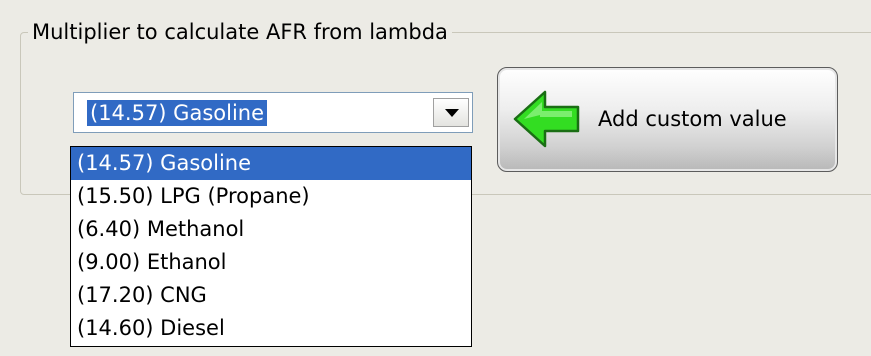 This screenshot has width=871, height=356. Describe the element at coordinates (177, 113) in the screenshot. I see `combobox-selected-value: (14.57) Gasoline` at that location.